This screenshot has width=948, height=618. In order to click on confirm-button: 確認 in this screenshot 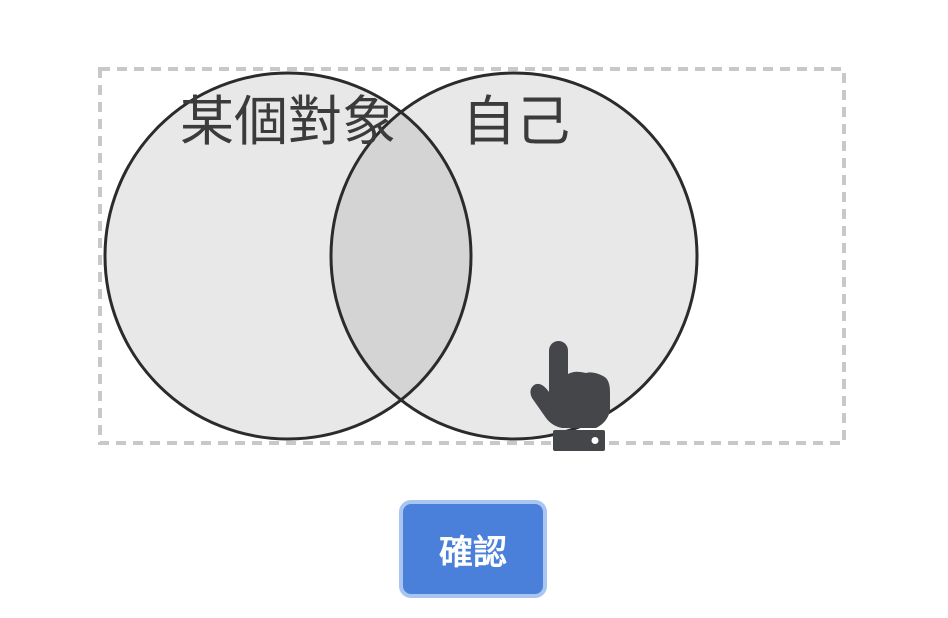, I will do `click(473, 549)`.